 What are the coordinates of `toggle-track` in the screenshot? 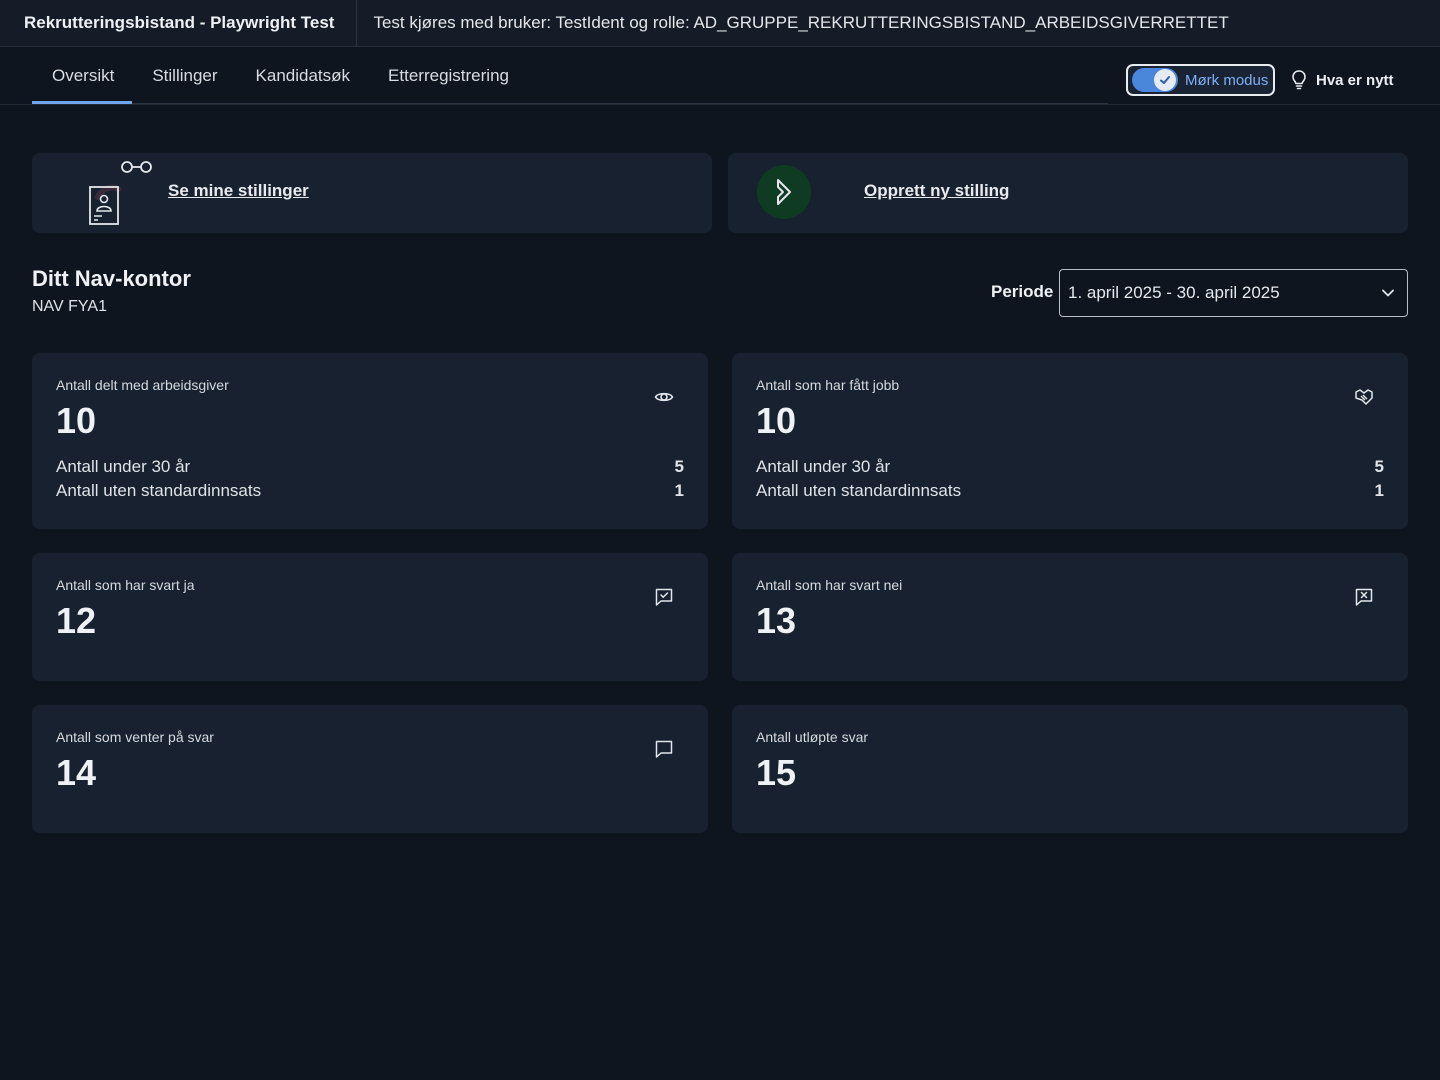 It's located at (1155, 80).